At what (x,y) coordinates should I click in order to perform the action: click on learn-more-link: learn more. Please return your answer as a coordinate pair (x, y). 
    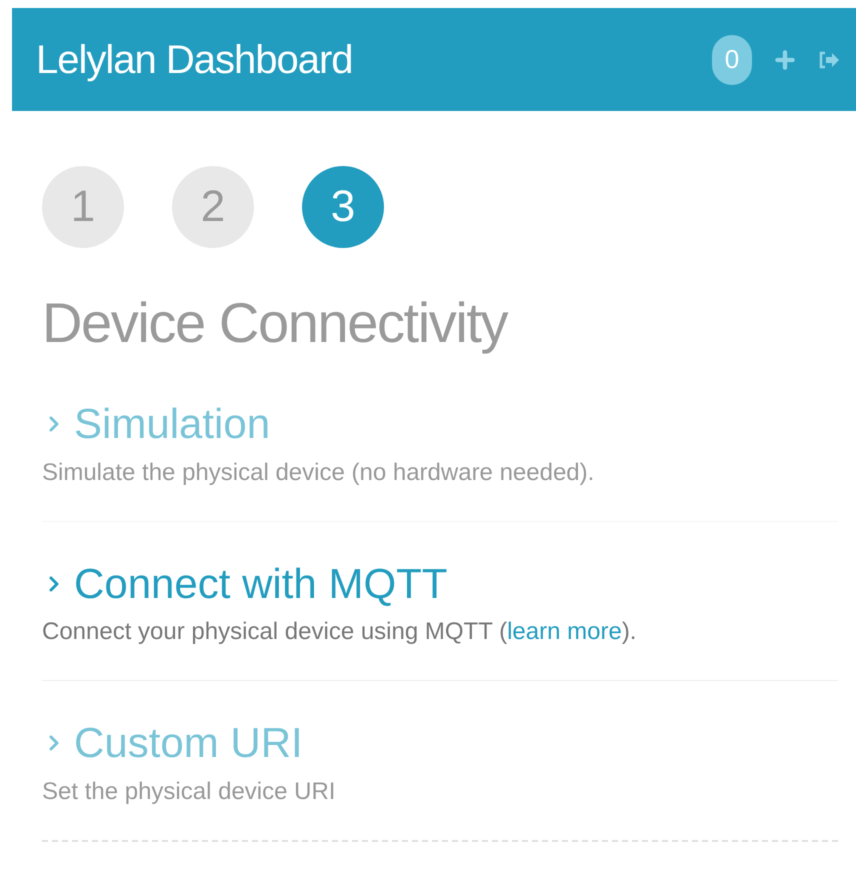
    Looking at the image, I should click on (564, 631).